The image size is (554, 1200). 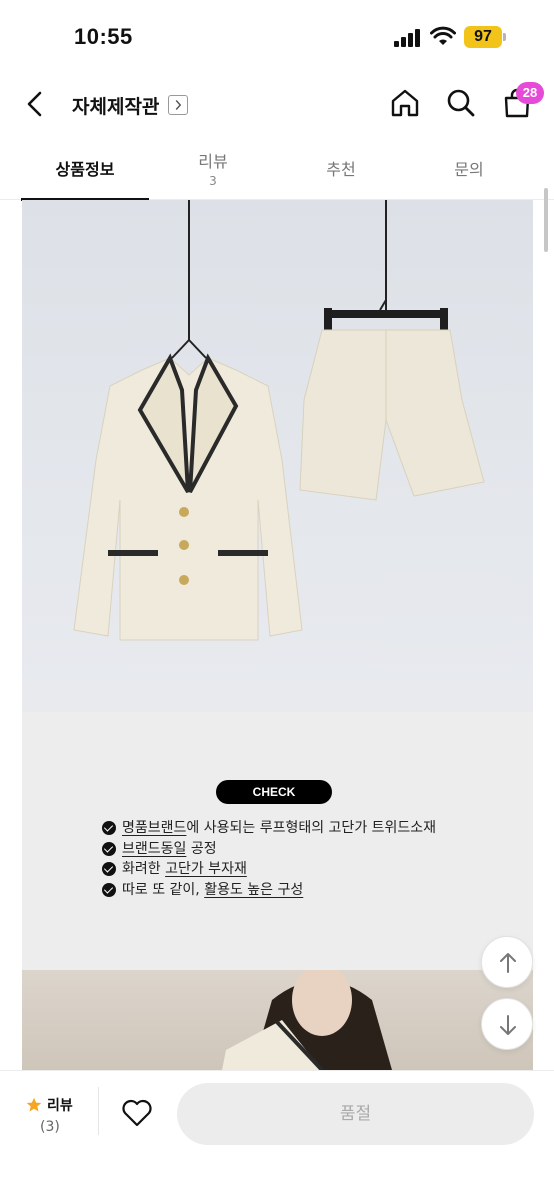 I want to click on review-count: (3), so click(x=50, y=1127).